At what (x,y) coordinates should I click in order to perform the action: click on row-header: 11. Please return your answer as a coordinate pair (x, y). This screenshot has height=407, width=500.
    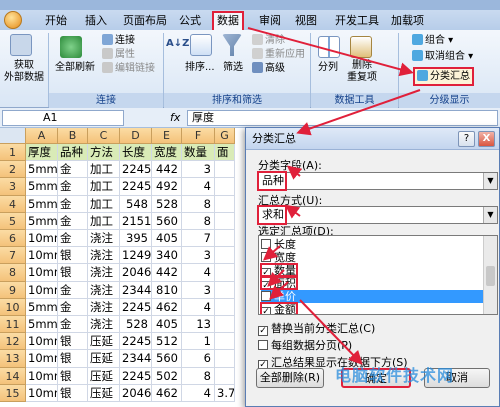
    Looking at the image, I should click on (13, 325).